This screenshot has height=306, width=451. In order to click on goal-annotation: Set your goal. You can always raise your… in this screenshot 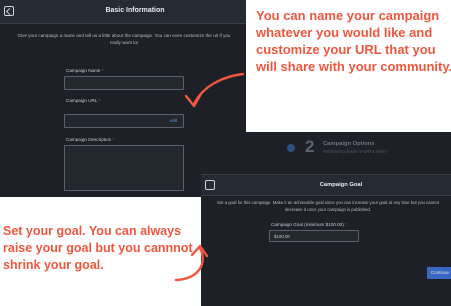, I will do `click(98, 248)`.